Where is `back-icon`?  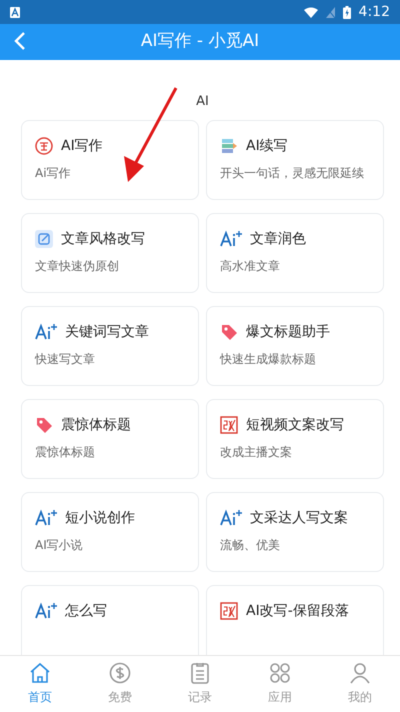 back-icon is located at coordinates (20, 41).